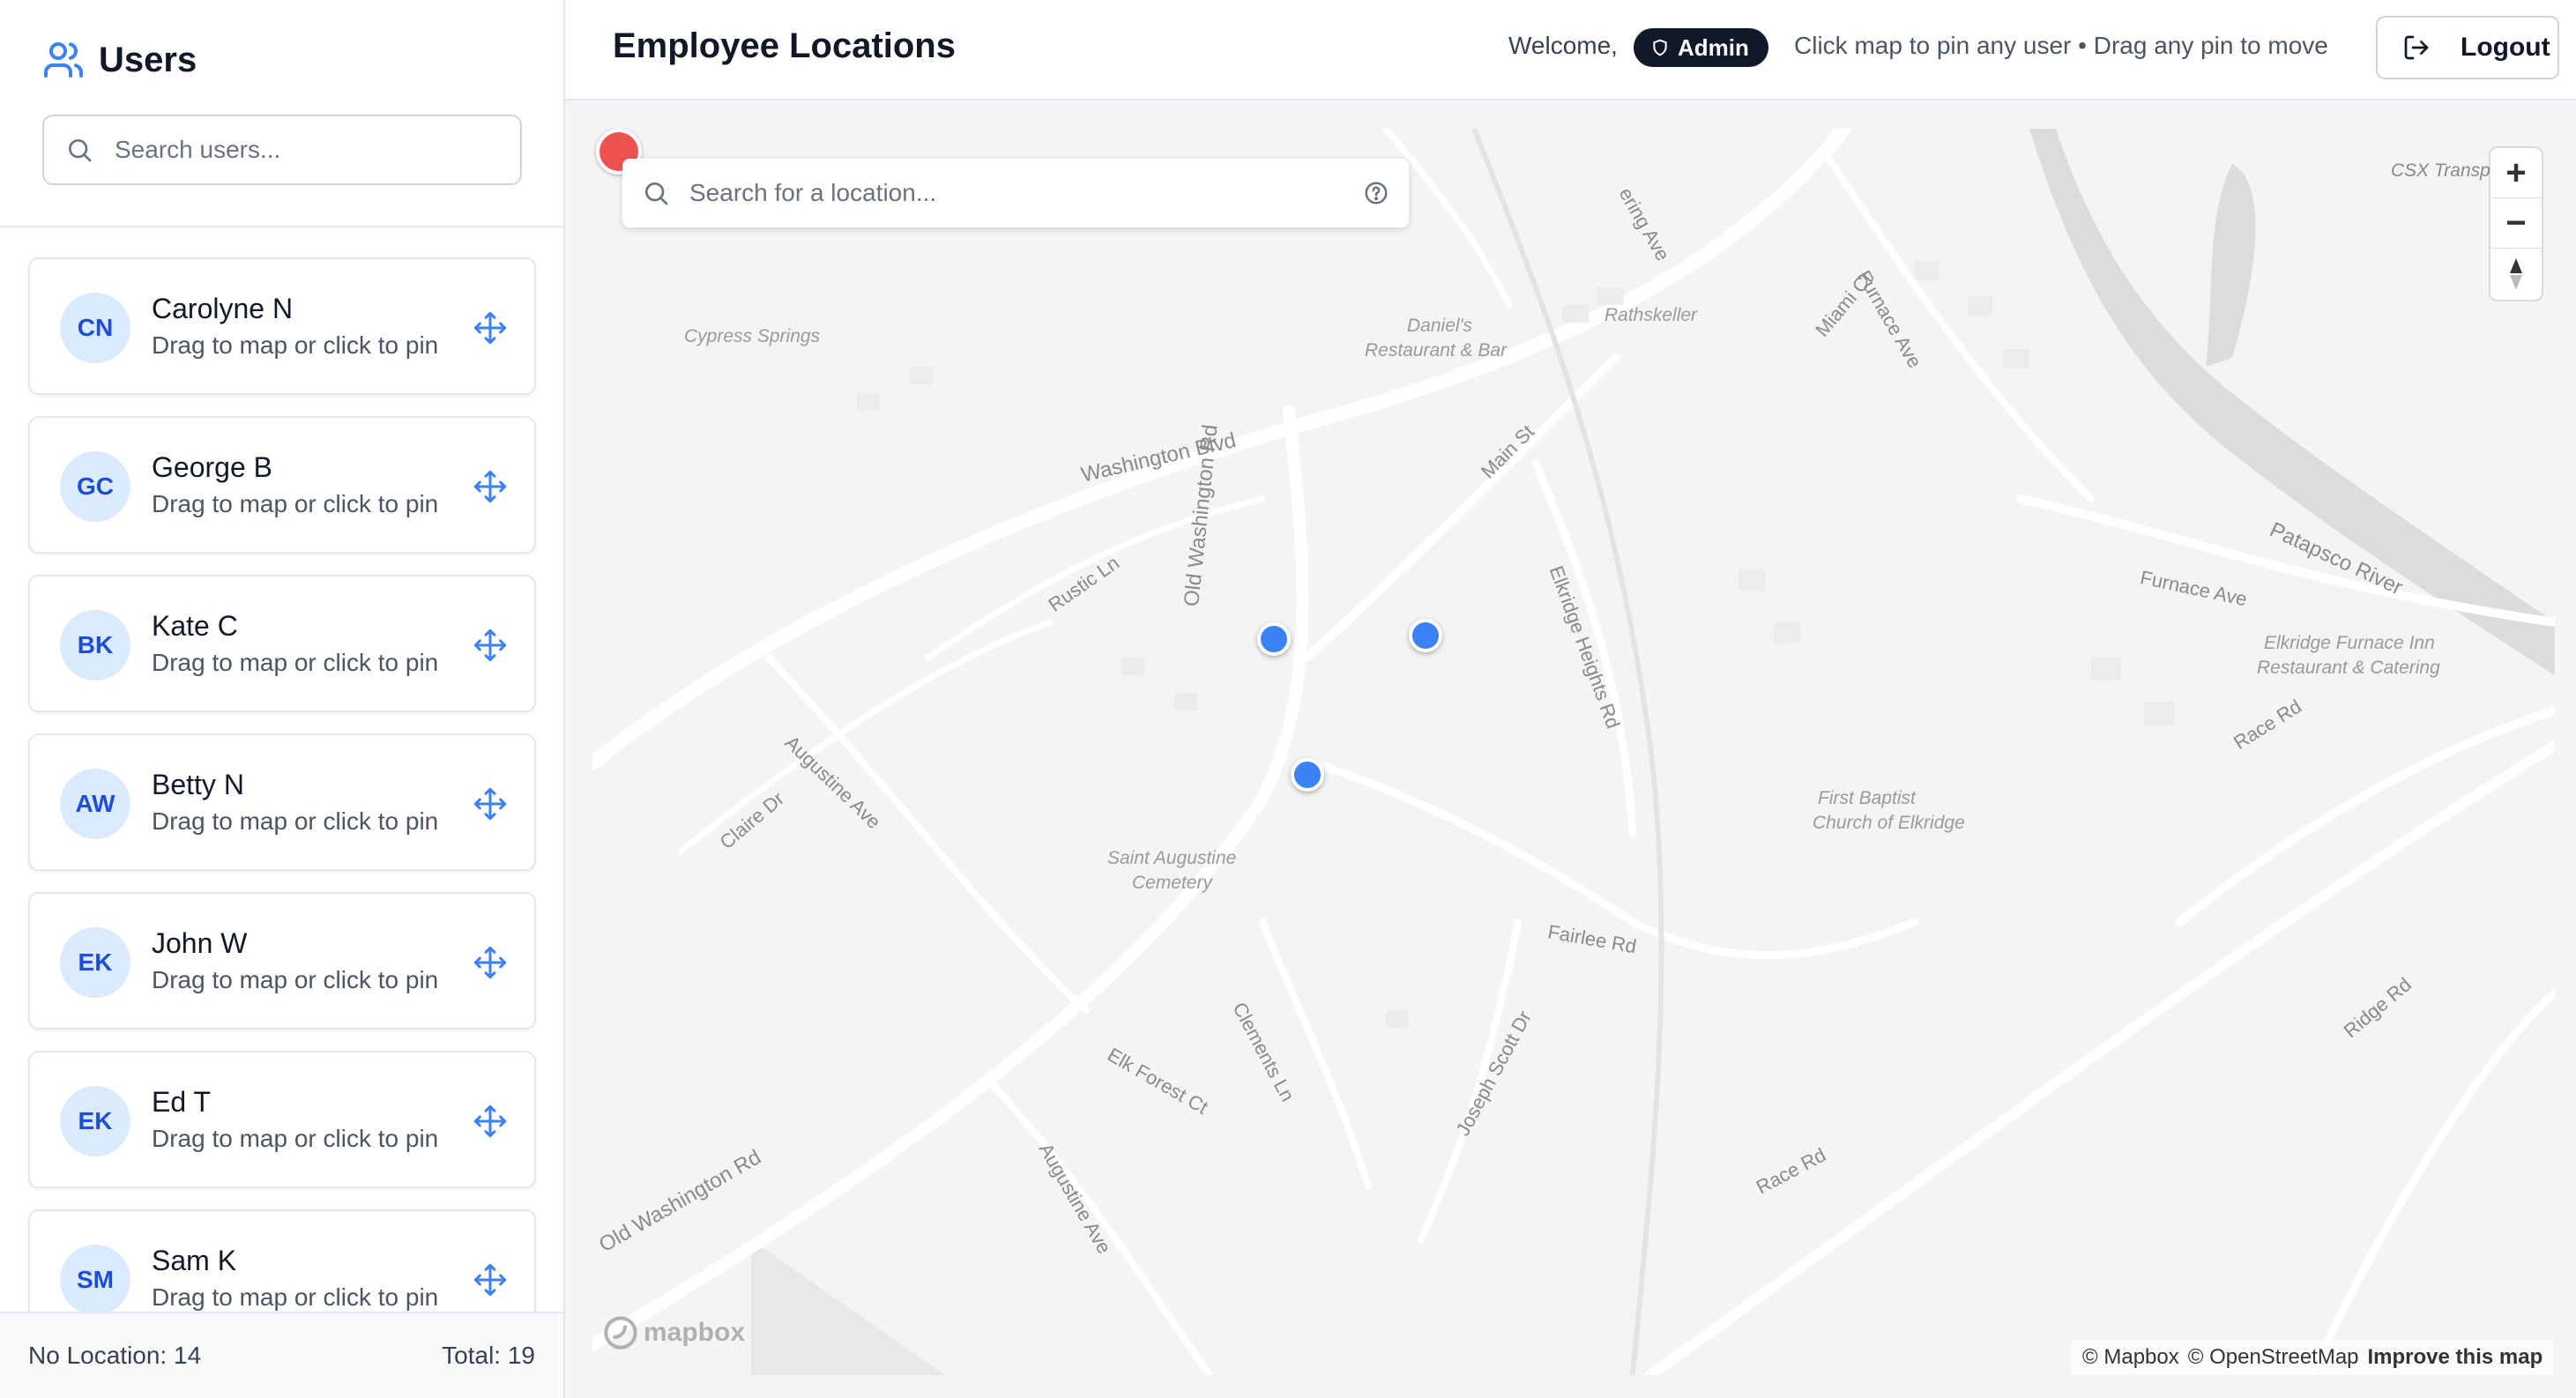  Describe the element at coordinates (2440, 170) in the screenshot. I see `map-label-csx: CSX Transp` at that location.